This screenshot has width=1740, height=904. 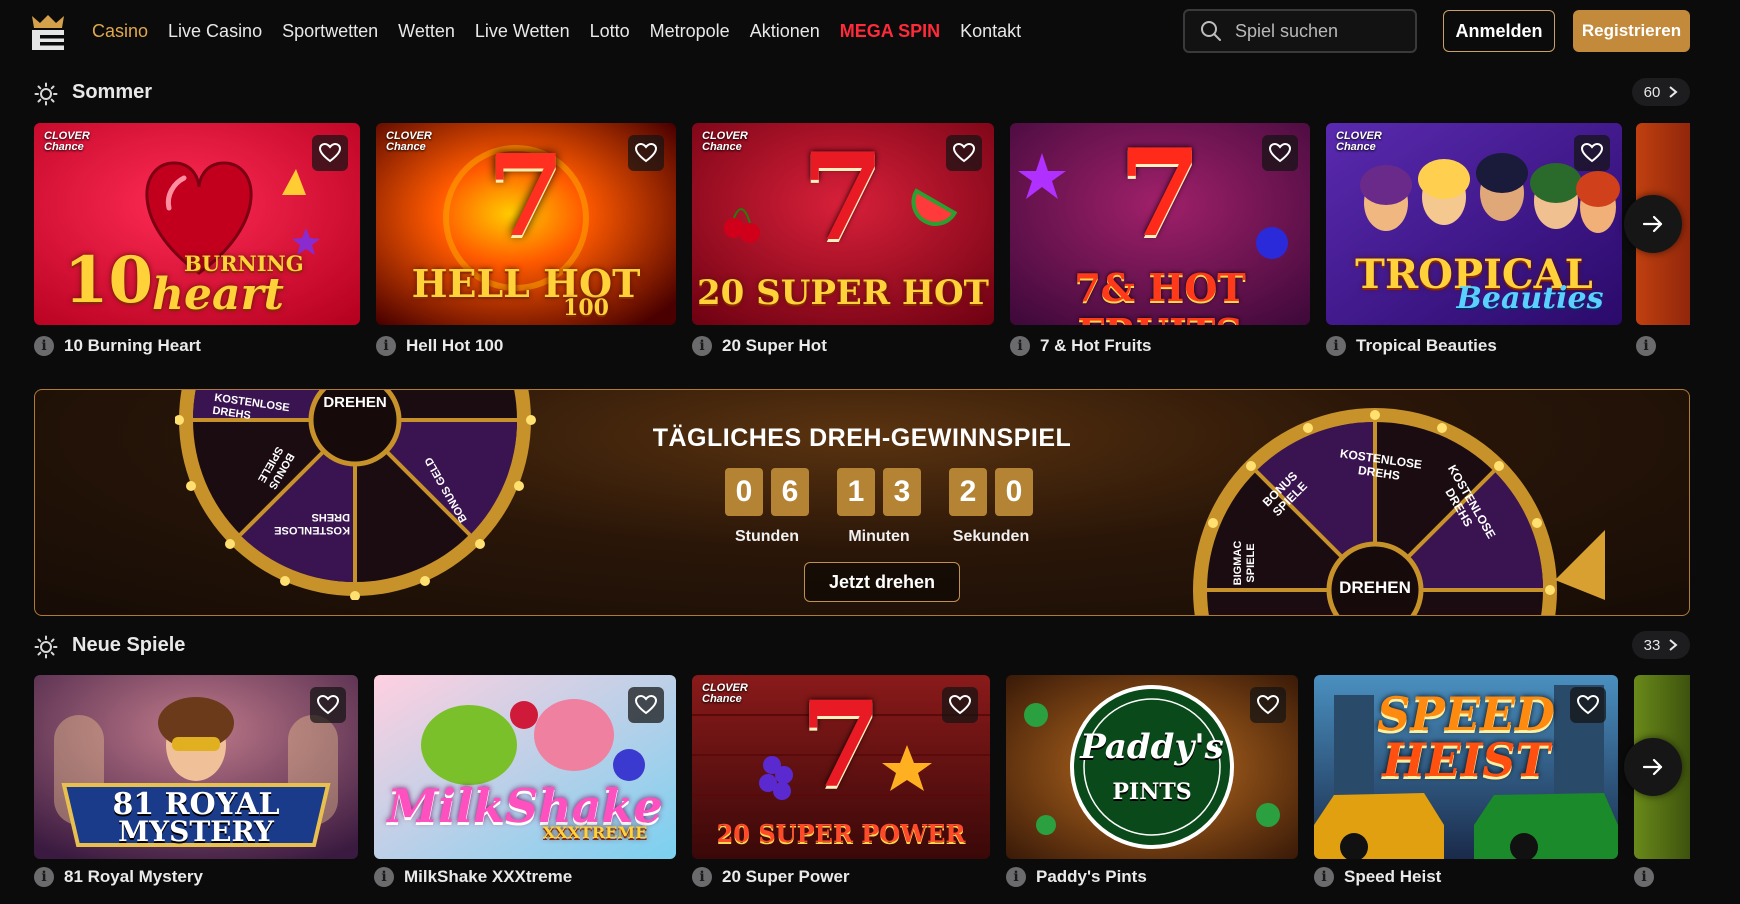 I want to click on game-name: Hell Hot 100, so click(x=455, y=345).